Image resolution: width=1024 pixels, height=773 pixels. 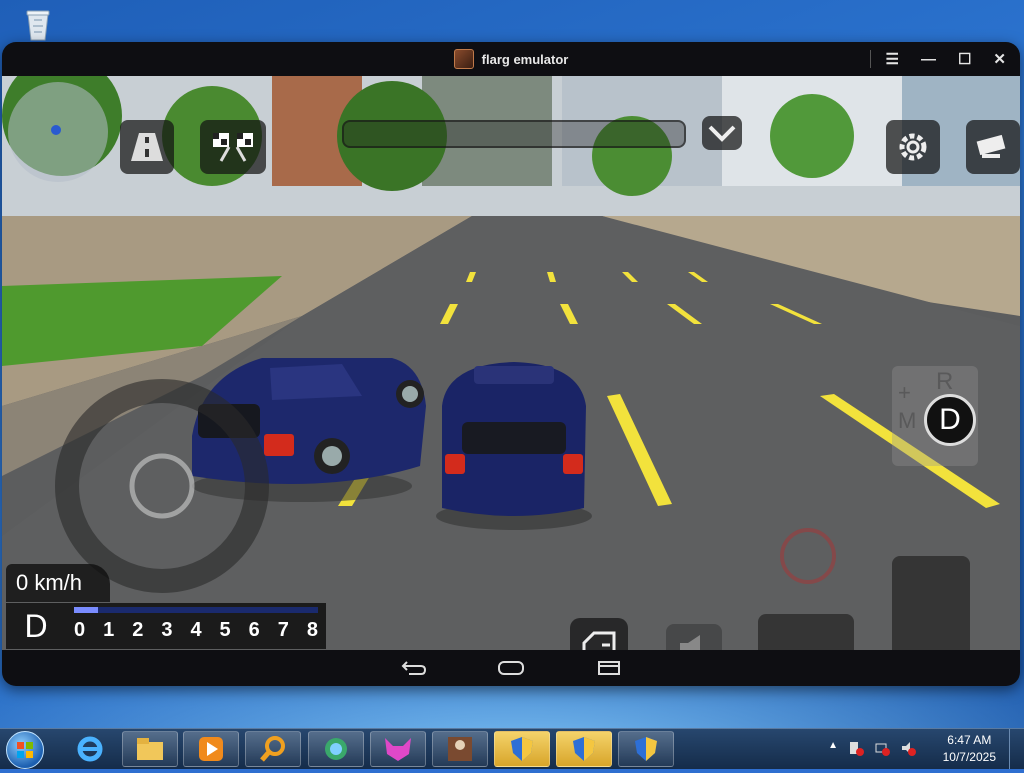 What do you see at coordinates (950, 420) in the screenshot?
I see `drive-gear-knob: D` at bounding box center [950, 420].